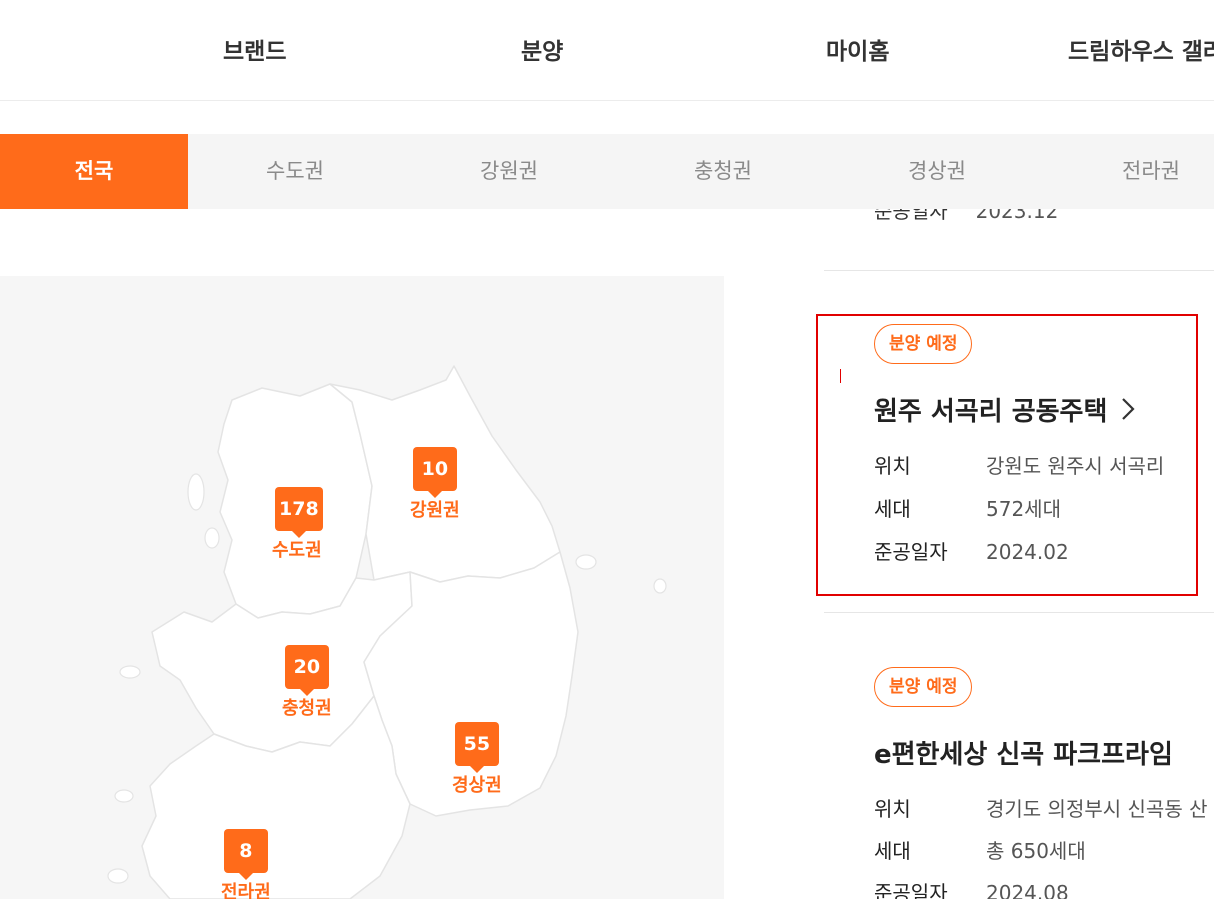 This screenshot has width=1214, height=899. I want to click on map-marker-chungcheong: 20 충청권, so click(307, 682).